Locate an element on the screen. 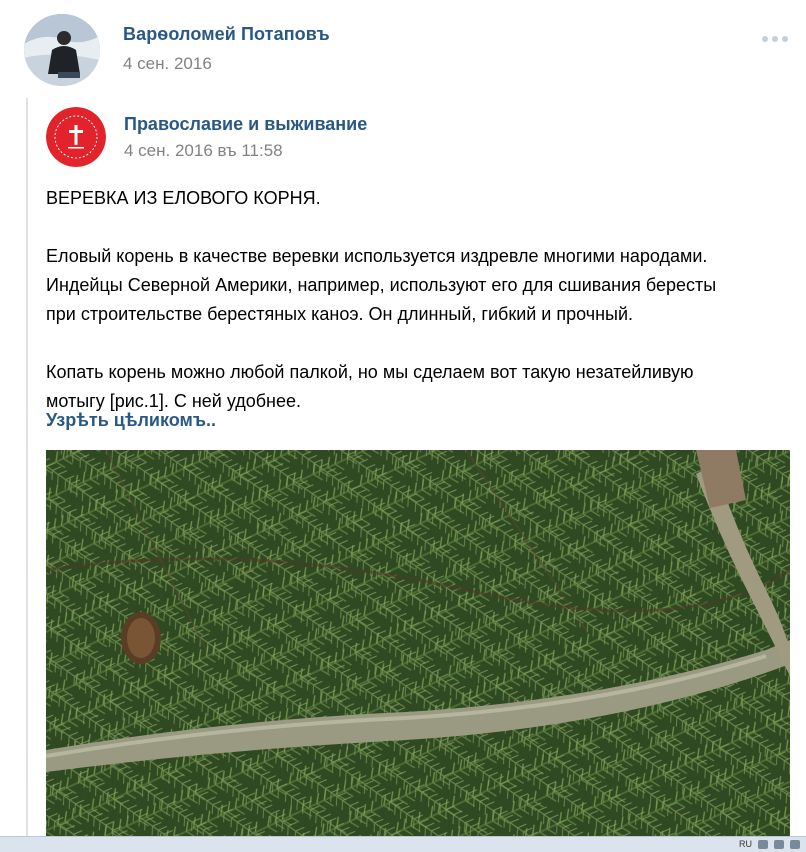 This screenshot has height=852, width=806. post-title: ВЕРЕВКА ИЗ ЕЛОВОГО КОРНЯ. is located at coordinates (183, 198).